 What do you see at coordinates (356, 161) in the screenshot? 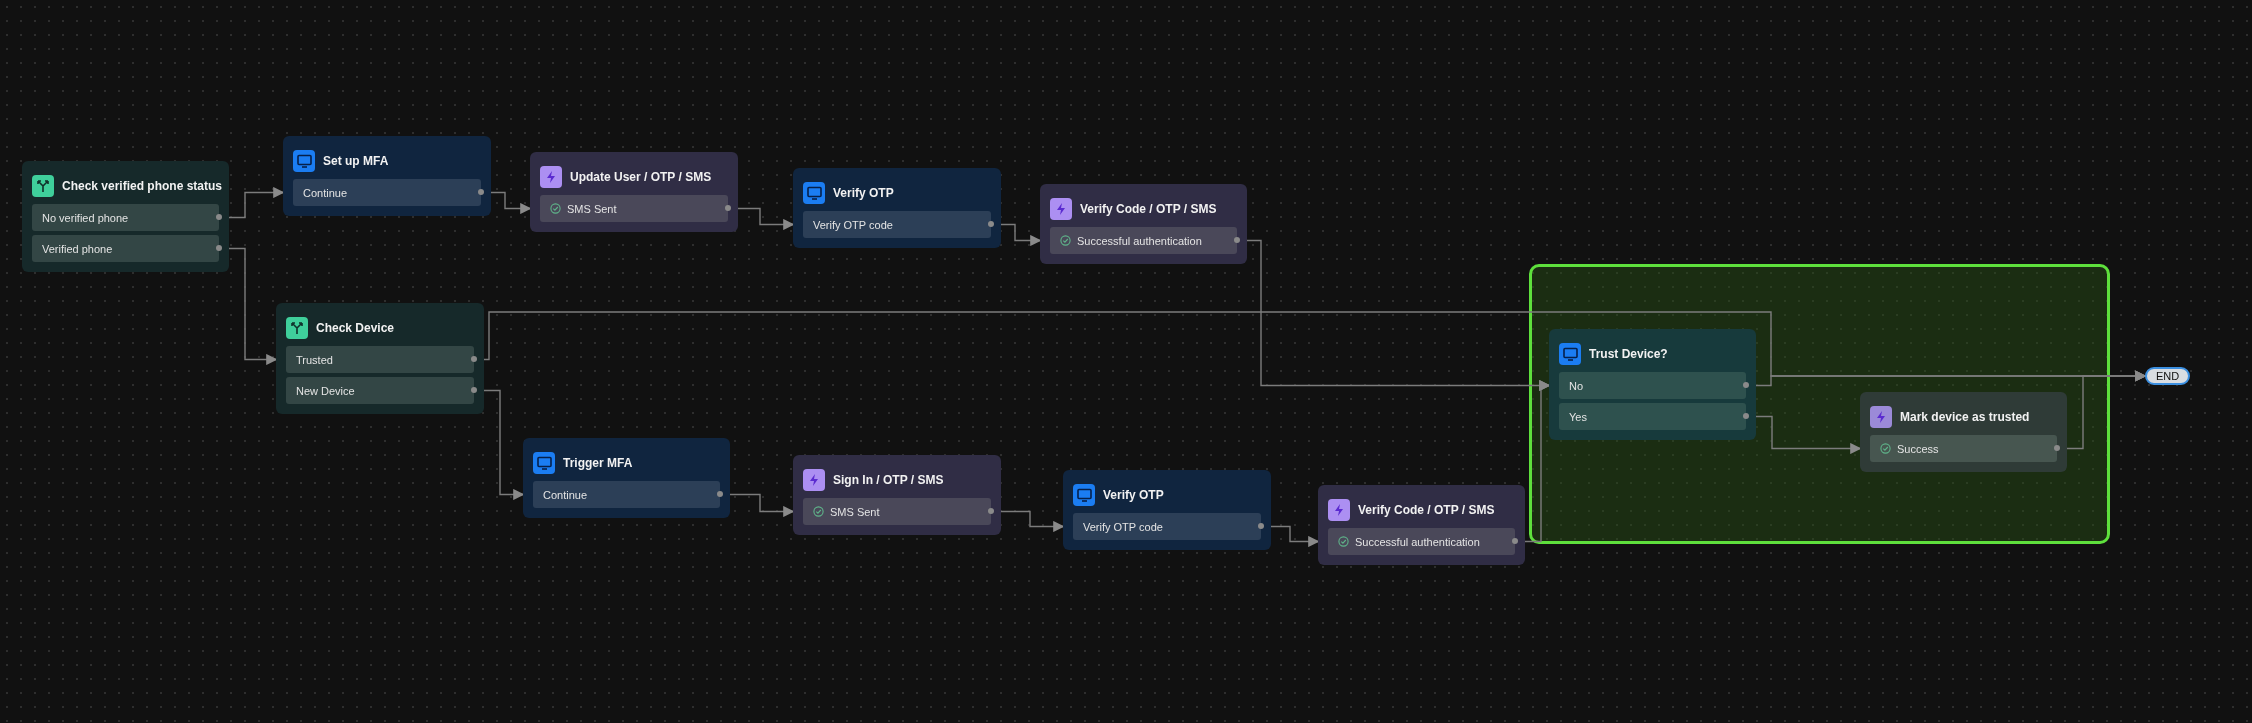
I see `node-title: Set up MFA` at bounding box center [356, 161].